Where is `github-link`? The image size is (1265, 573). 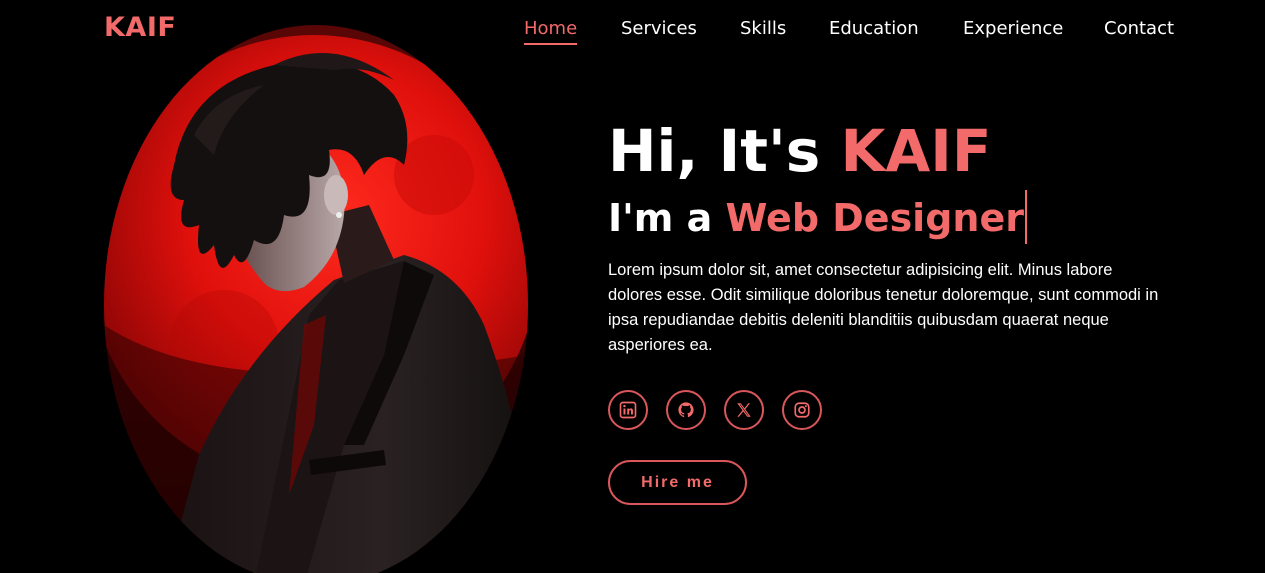
github-link is located at coordinates (686, 410).